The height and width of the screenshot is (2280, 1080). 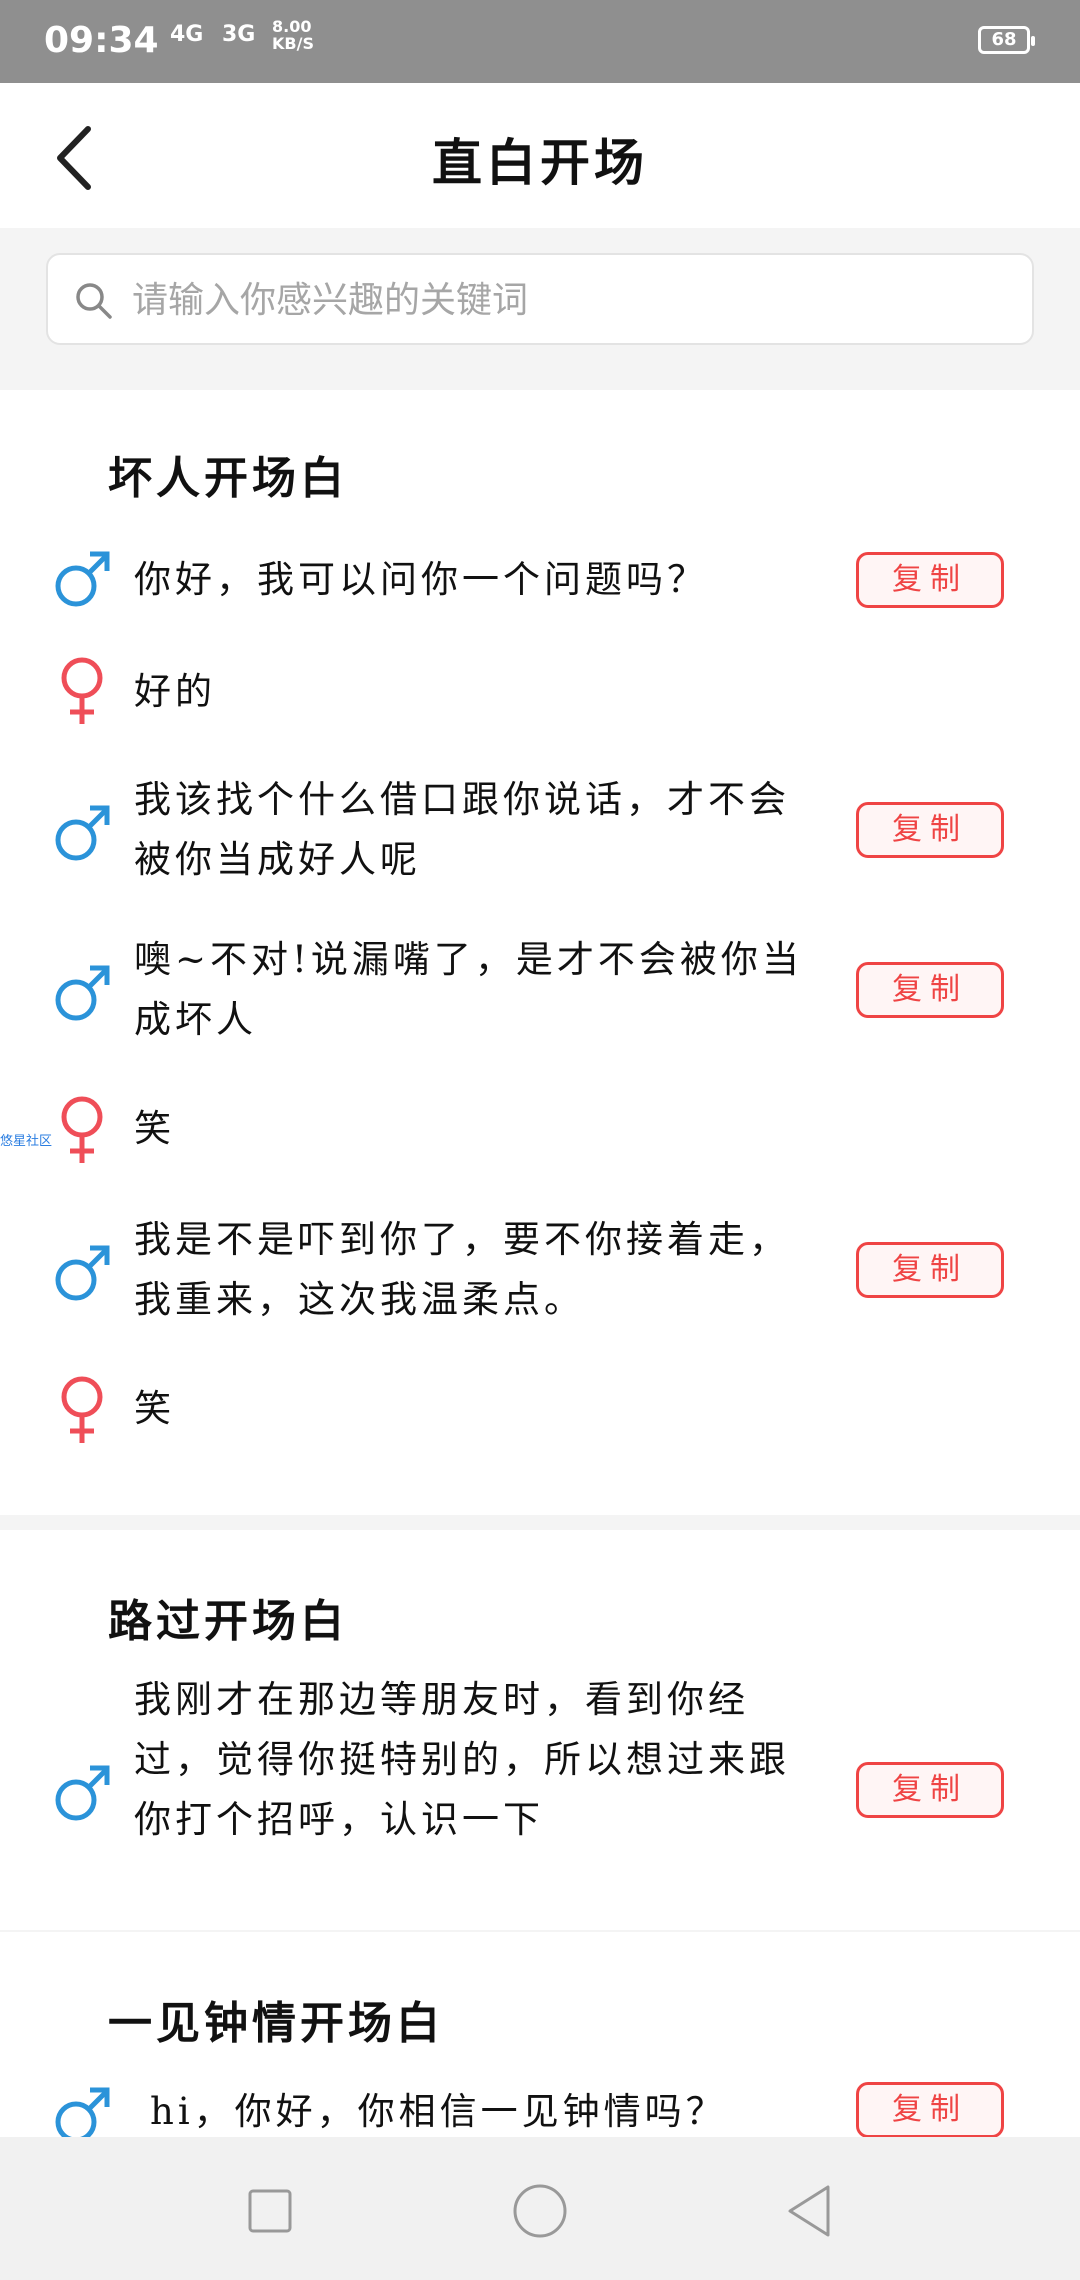 I want to click on message-text: 我是不是吓到你了，要不你接着走，我重来，这次我温柔点。, so click(x=462, y=1269).